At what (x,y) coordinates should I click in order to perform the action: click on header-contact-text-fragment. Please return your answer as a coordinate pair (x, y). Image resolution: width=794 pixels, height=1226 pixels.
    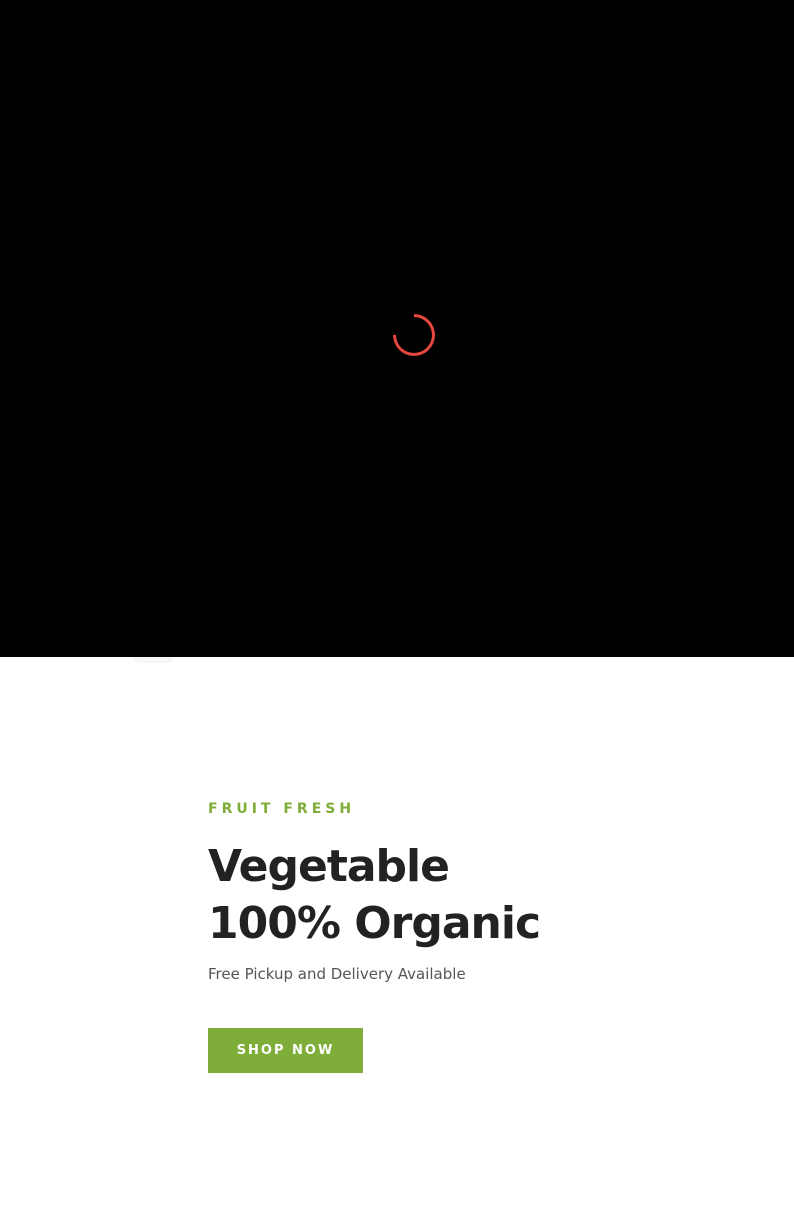
    Looking at the image, I should click on (225, 655).